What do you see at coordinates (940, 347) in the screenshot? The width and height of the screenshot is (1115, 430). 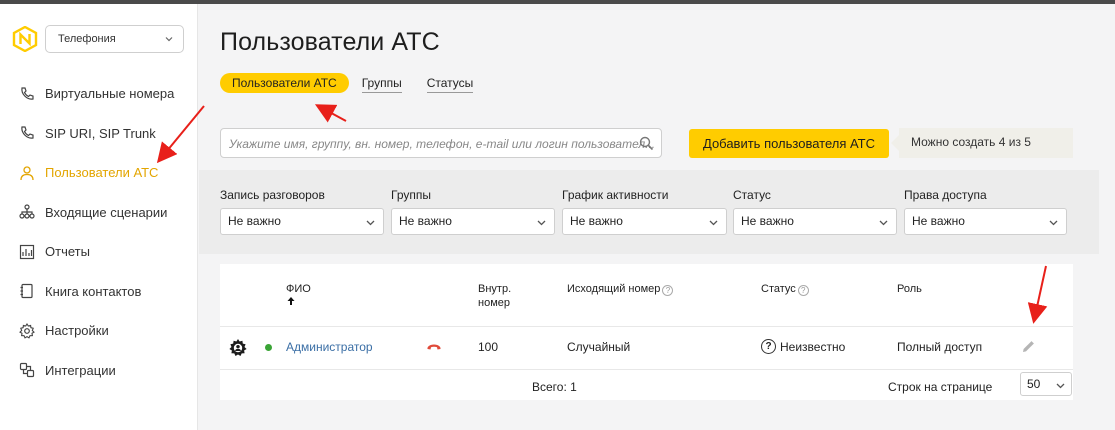 I see `user-role: Полный доступ` at bounding box center [940, 347].